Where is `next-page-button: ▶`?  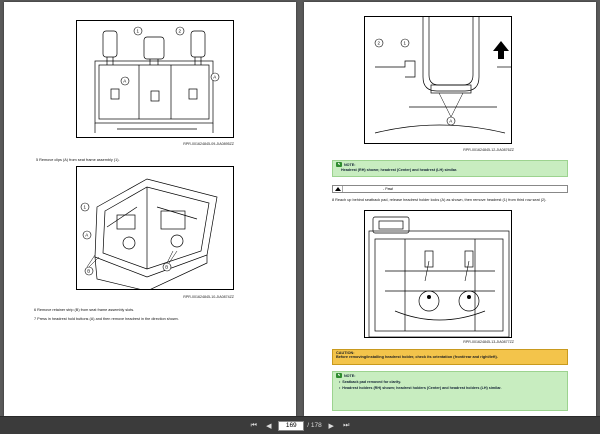
next-page-button: ▶ is located at coordinates (331, 425).